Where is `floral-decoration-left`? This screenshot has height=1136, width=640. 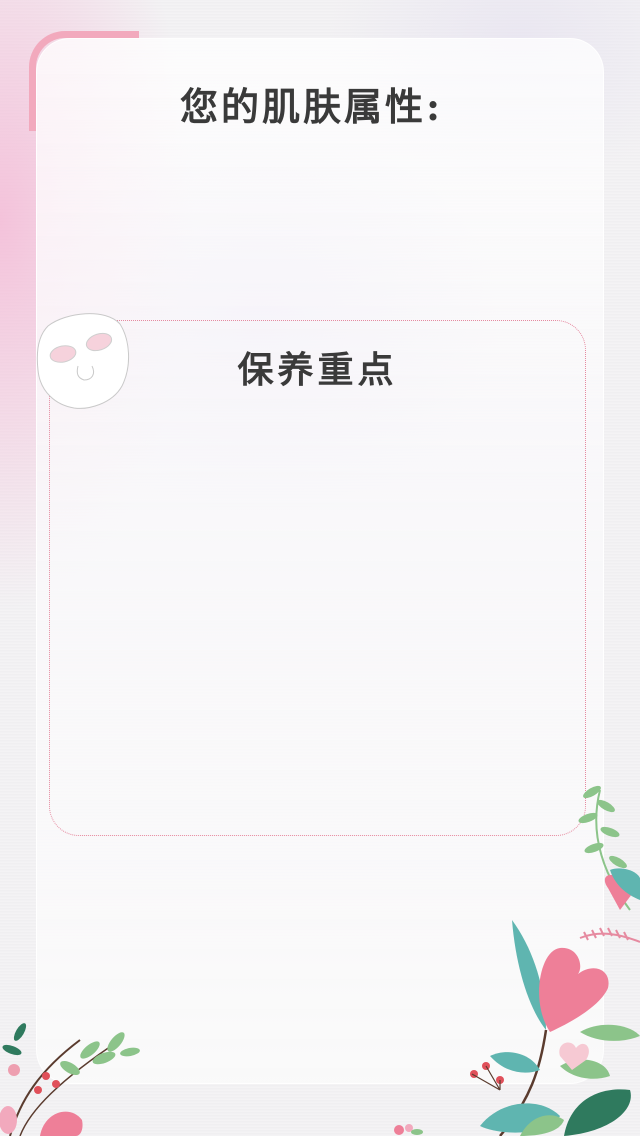
floral-decoration-left is located at coordinates (70, 1079).